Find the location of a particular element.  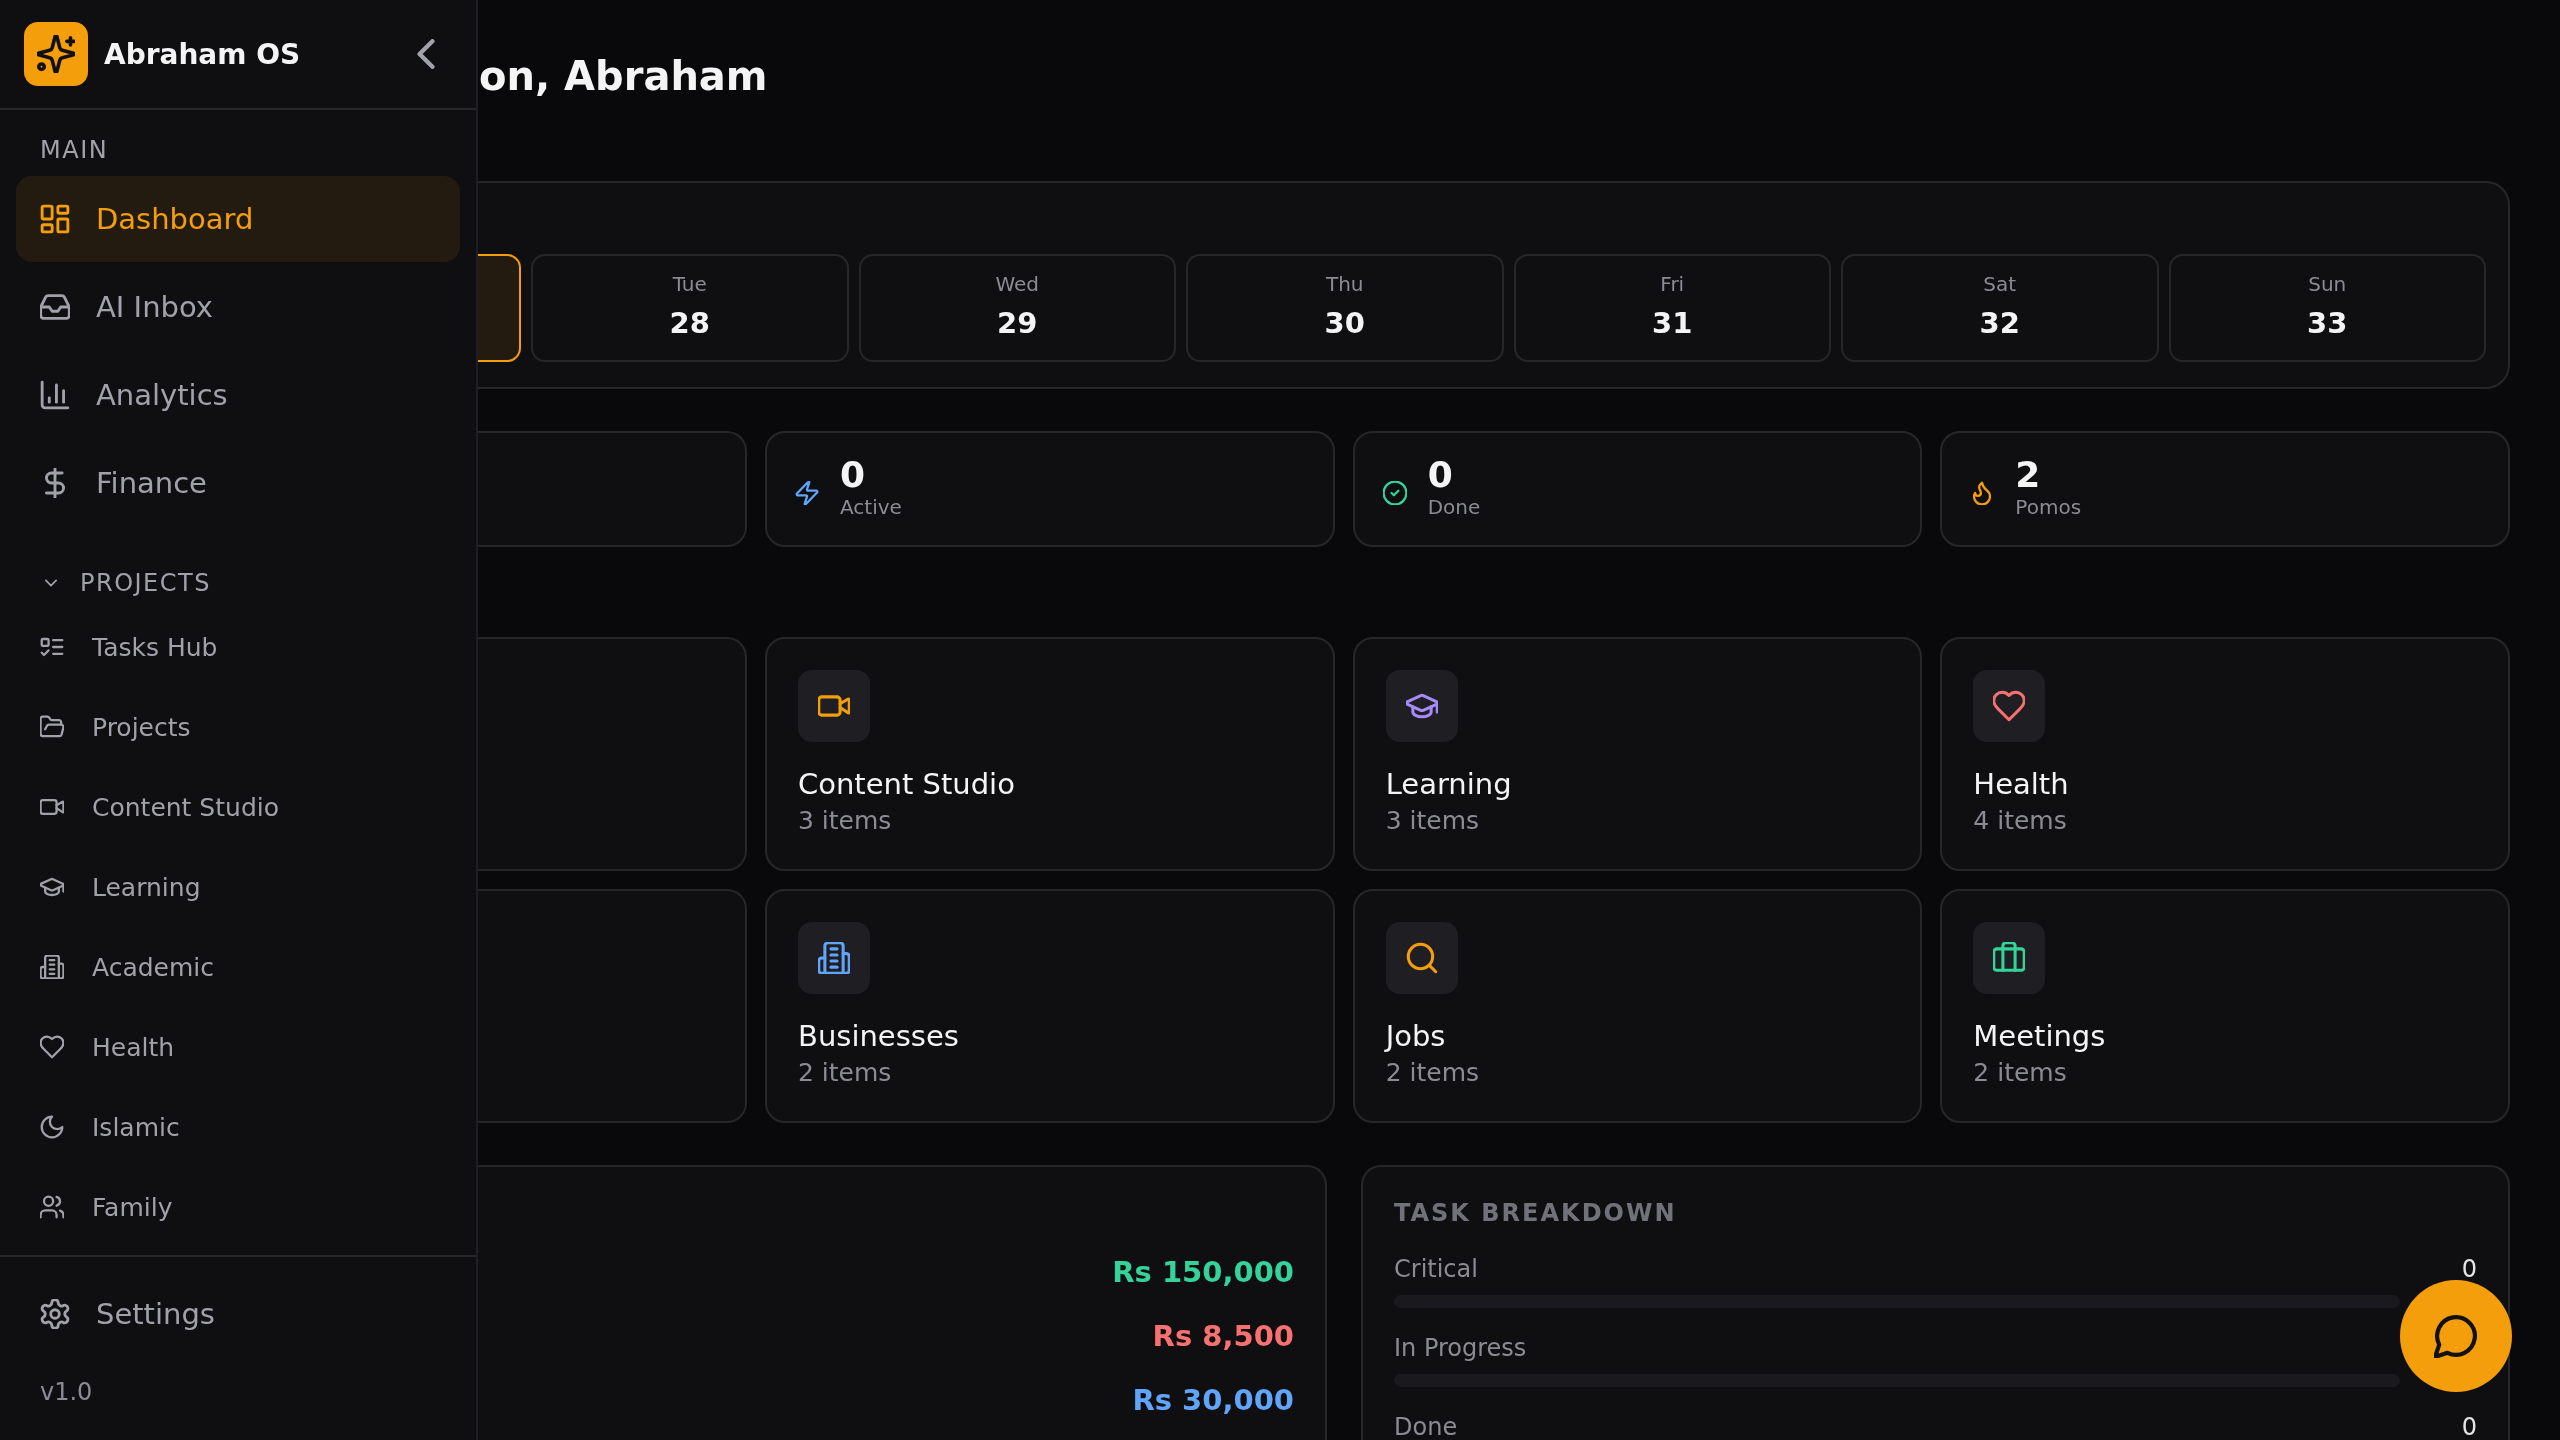

category-title: Jobs is located at coordinates (1415, 1036).